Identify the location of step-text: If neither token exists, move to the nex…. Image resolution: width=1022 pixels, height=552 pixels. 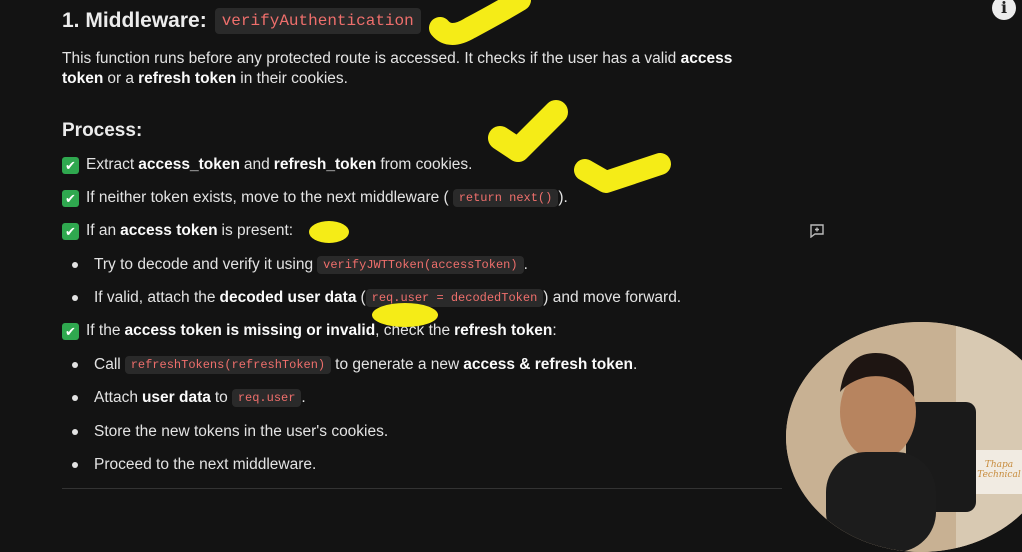
(267, 197).